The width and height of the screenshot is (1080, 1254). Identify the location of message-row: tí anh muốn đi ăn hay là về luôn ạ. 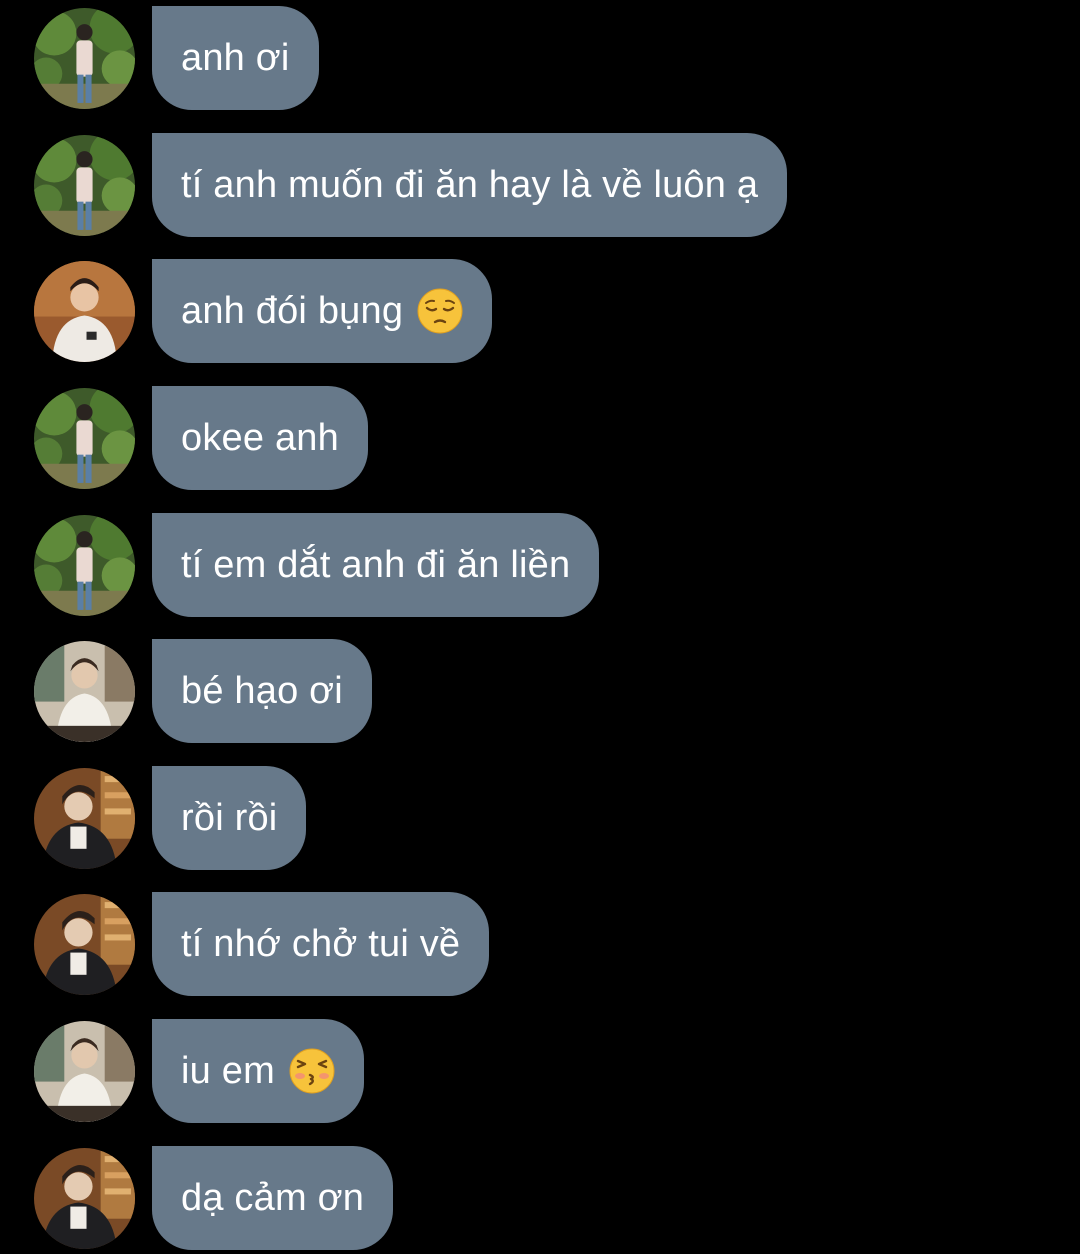
(540, 185).